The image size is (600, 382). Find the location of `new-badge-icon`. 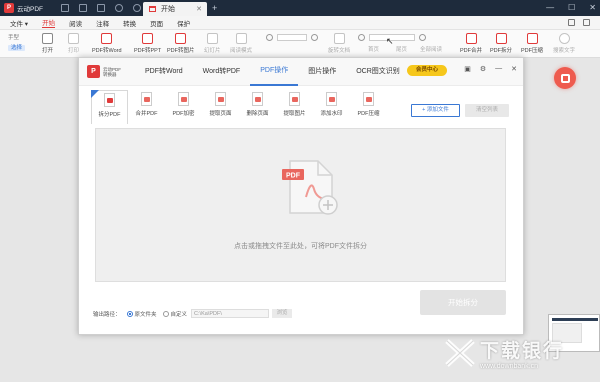

new-badge-icon is located at coordinates (95, 94).